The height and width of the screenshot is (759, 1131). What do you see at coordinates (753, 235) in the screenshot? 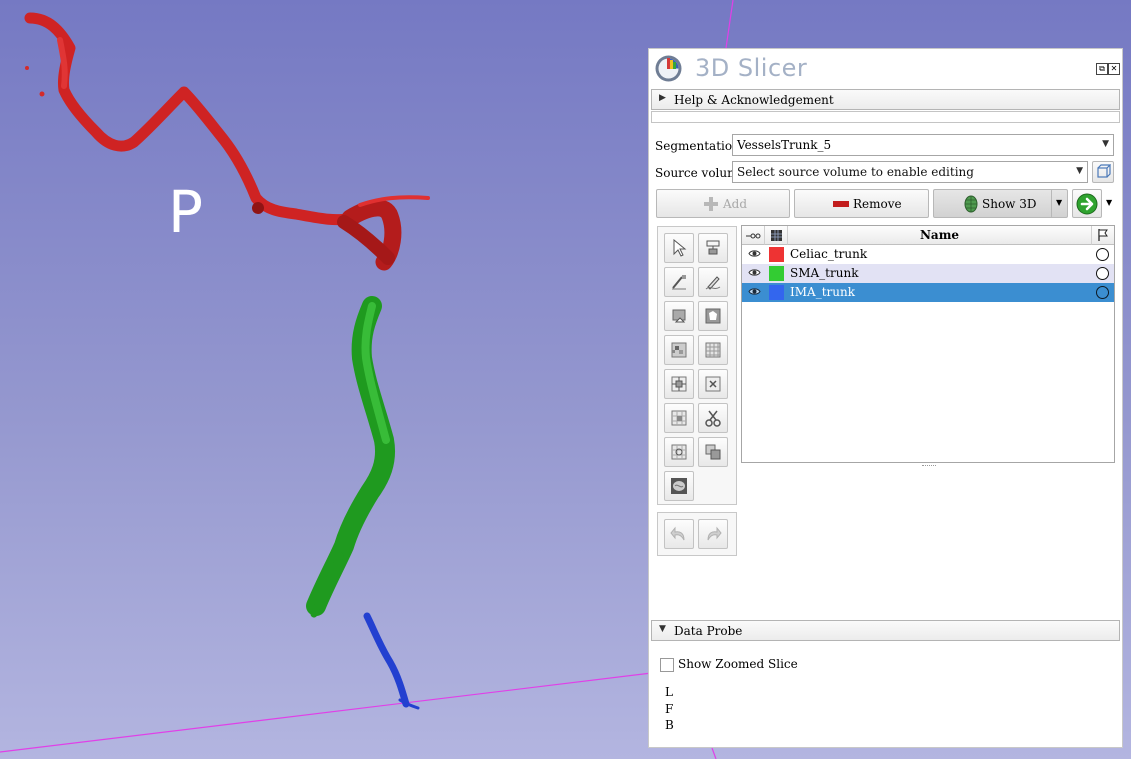
I see `visibility-column-header` at bounding box center [753, 235].